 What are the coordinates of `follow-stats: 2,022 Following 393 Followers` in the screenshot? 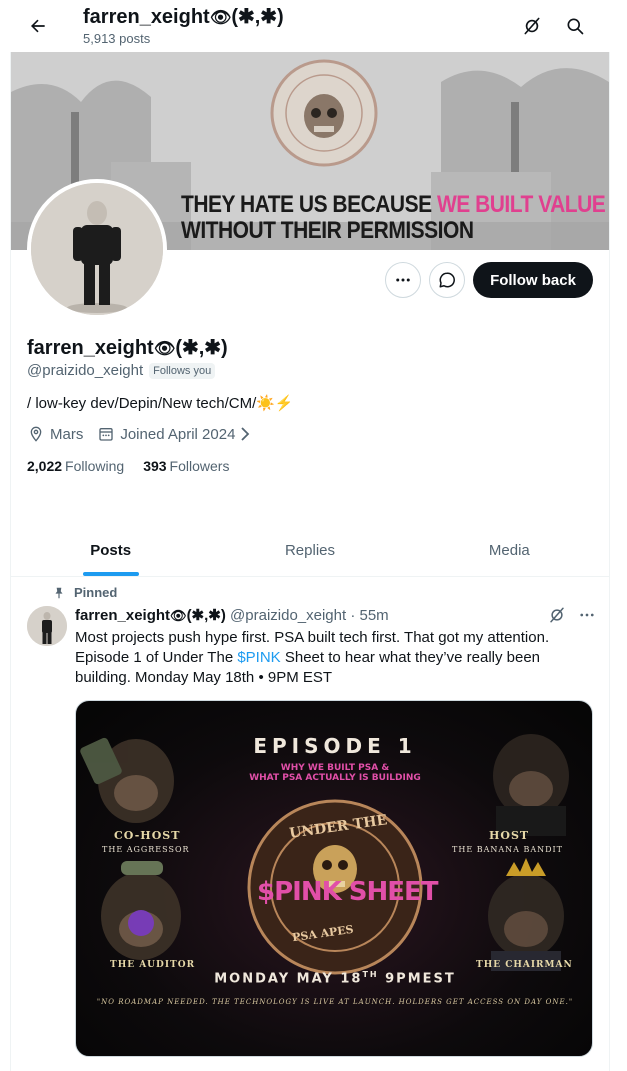 It's located at (128, 466).